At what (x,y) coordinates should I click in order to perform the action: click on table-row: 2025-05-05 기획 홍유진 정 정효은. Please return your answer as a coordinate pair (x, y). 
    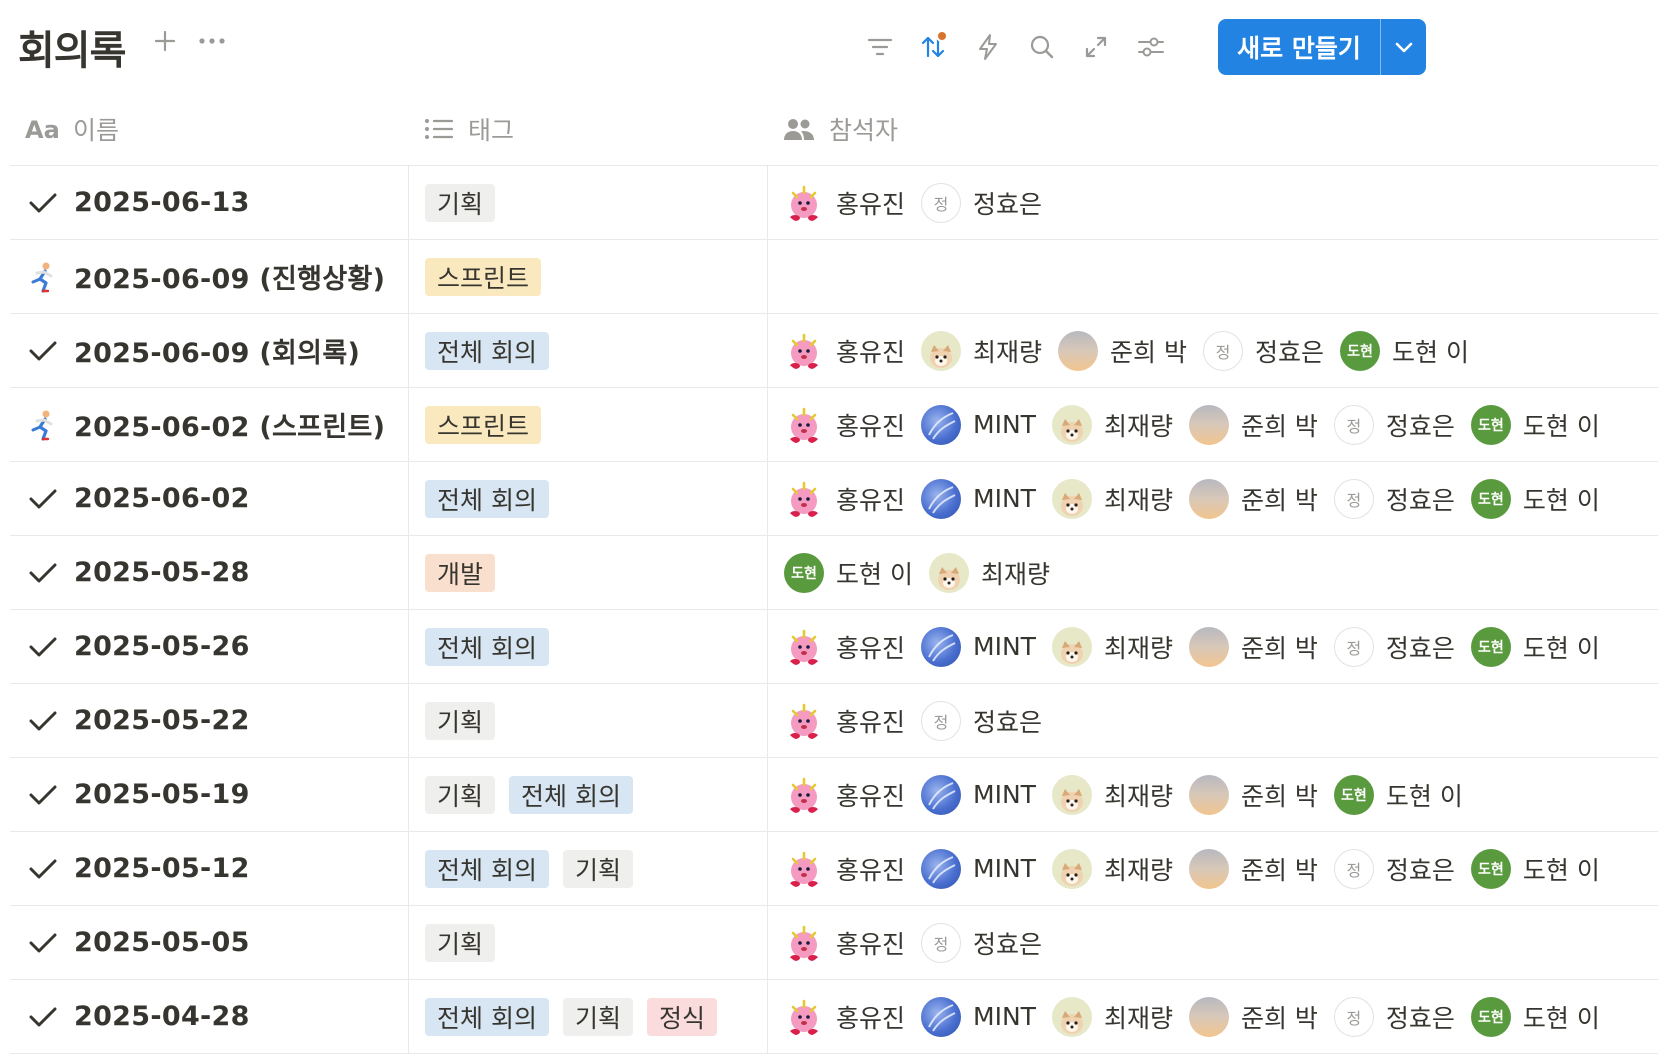
    Looking at the image, I should click on (834, 943).